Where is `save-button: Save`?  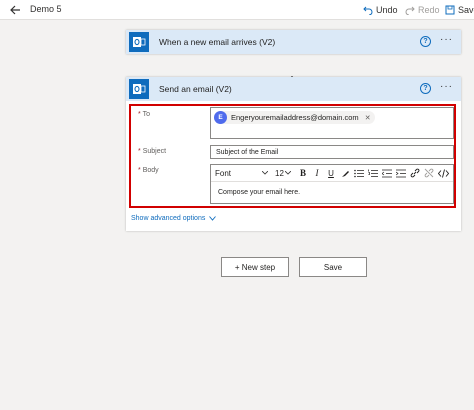
save-button: Save is located at coordinates (333, 267).